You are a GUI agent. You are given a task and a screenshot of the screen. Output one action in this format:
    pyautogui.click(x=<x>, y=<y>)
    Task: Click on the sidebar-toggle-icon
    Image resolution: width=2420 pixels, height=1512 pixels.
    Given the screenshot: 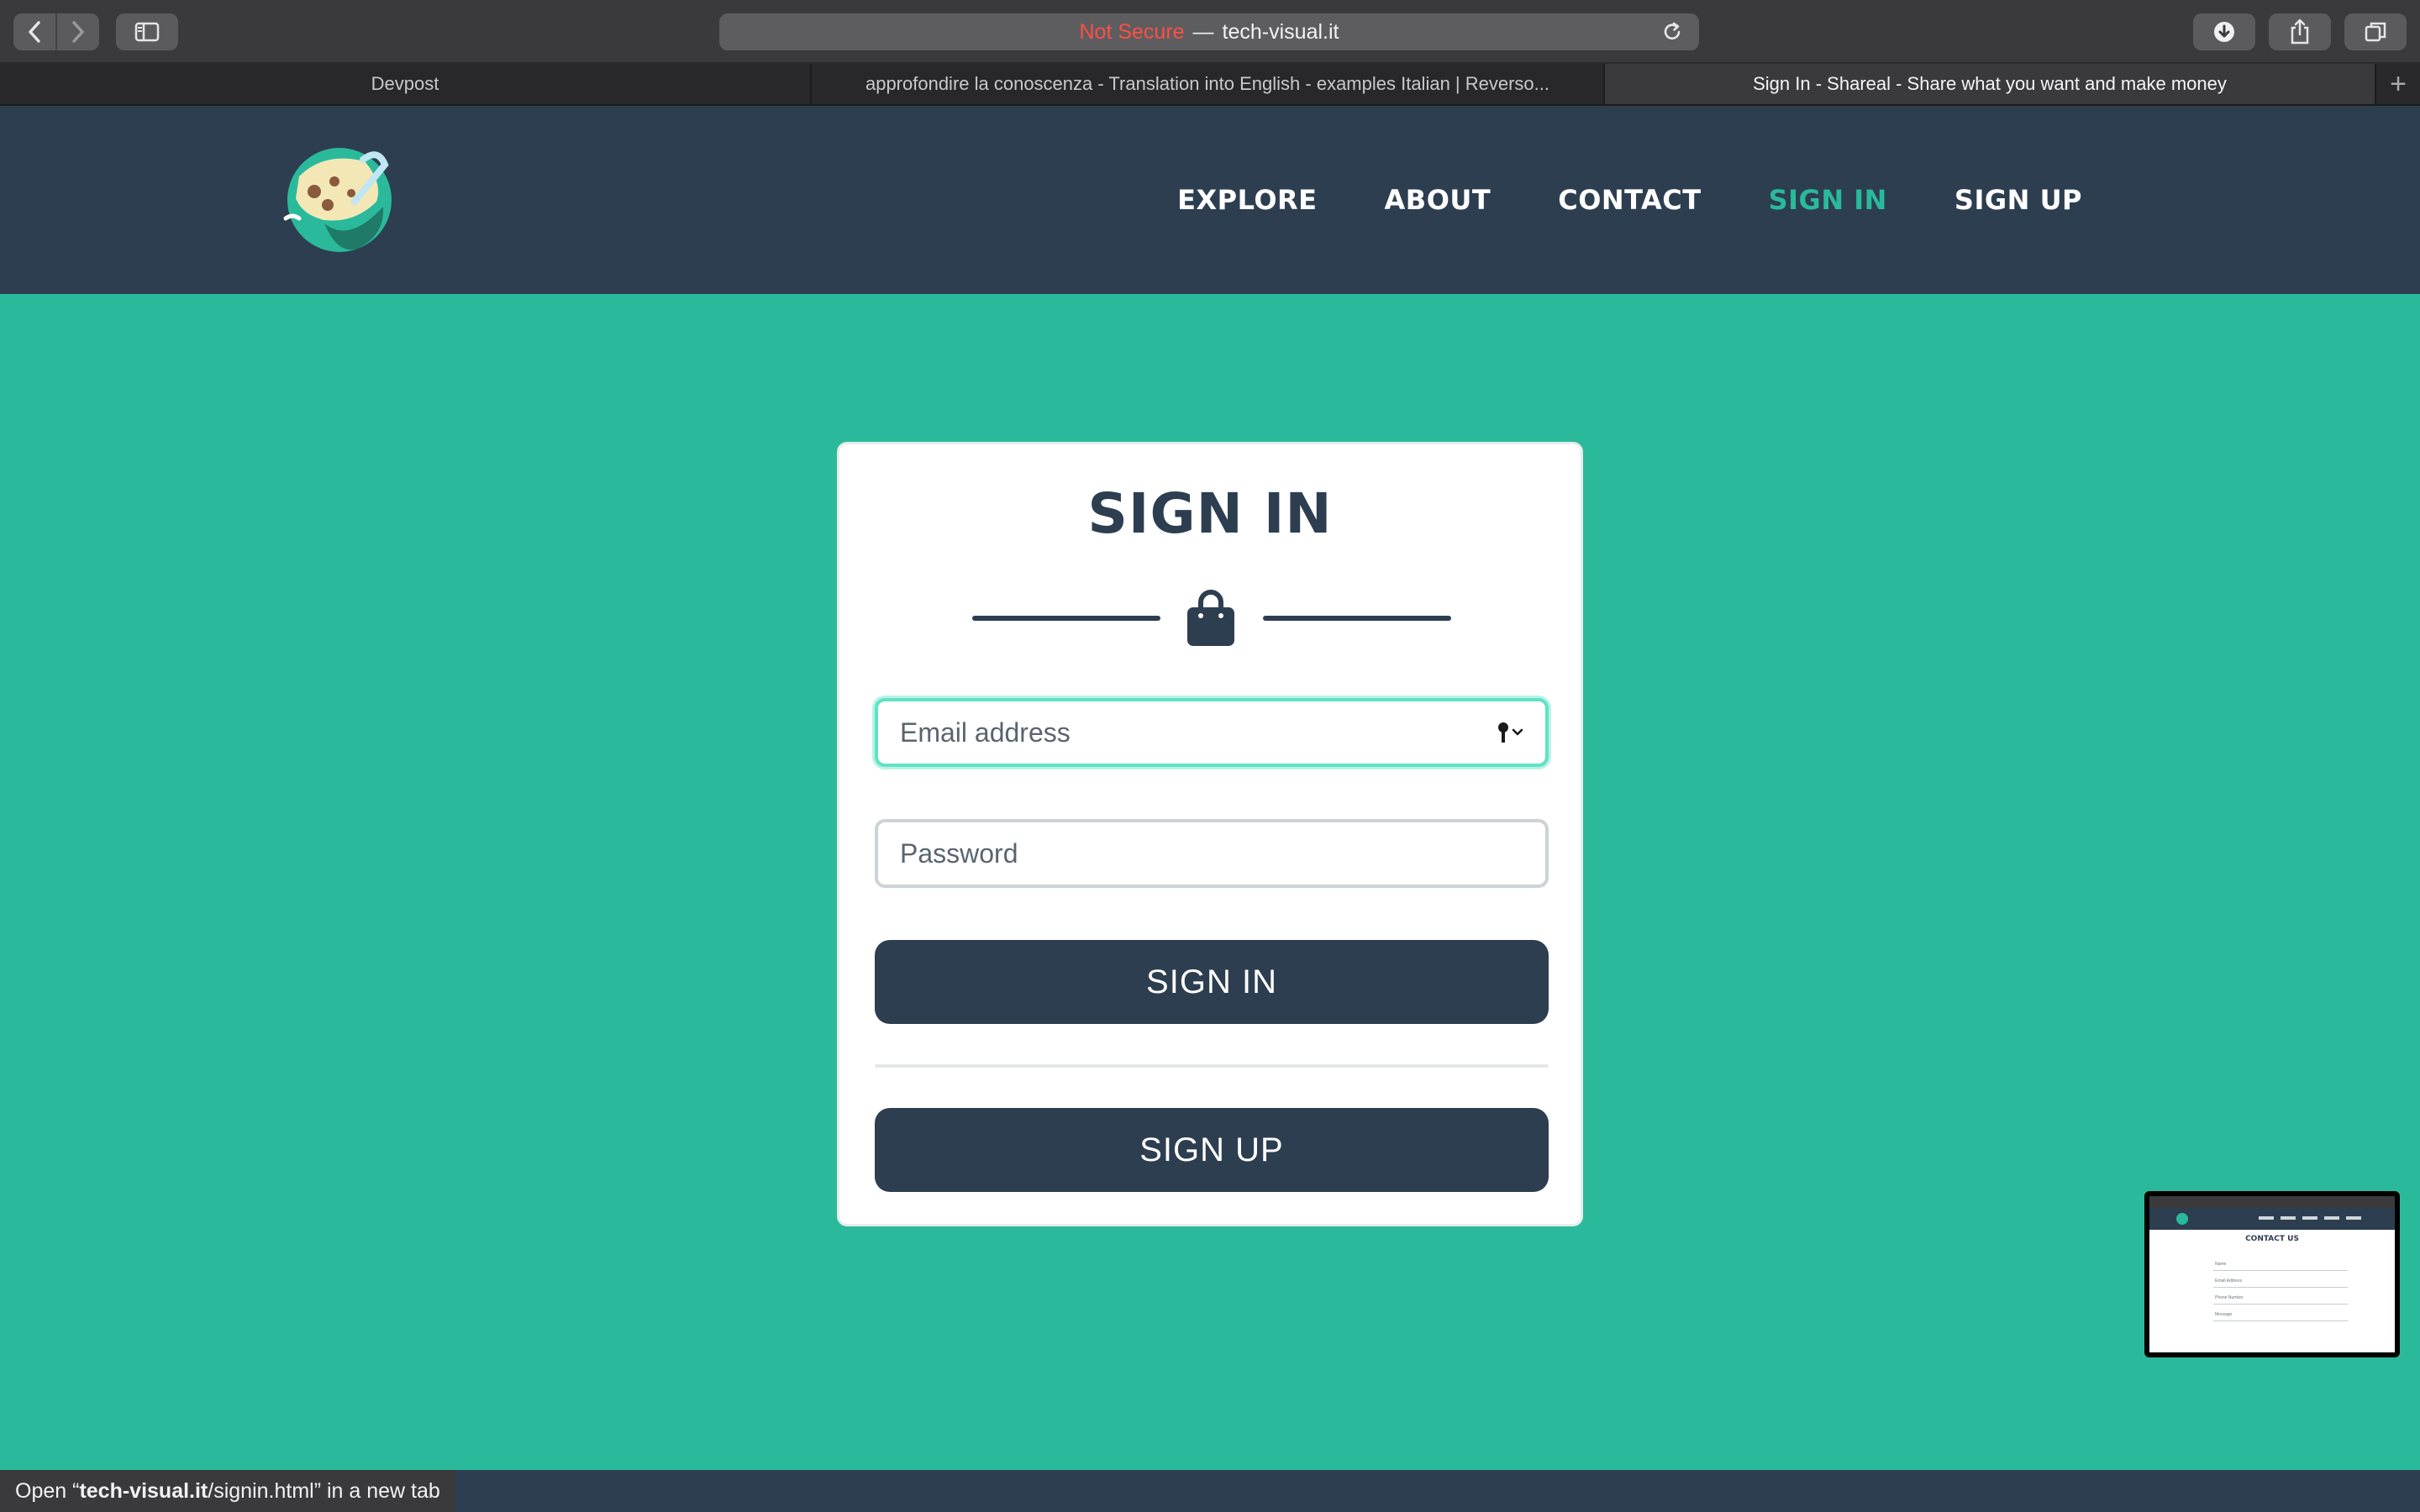 What is the action you would take?
    pyautogui.click(x=147, y=31)
    